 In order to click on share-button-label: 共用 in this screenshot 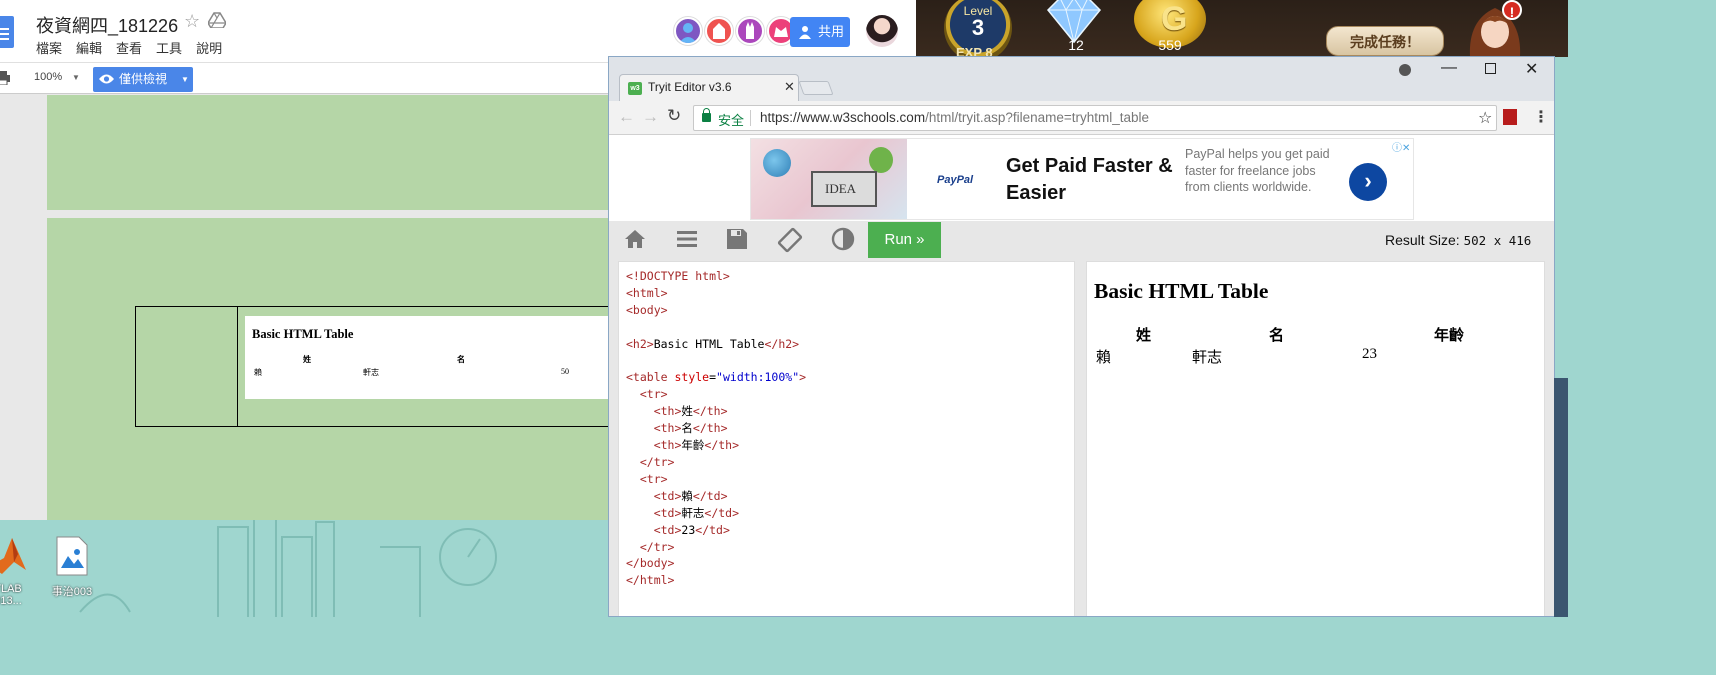, I will do `click(831, 31)`.